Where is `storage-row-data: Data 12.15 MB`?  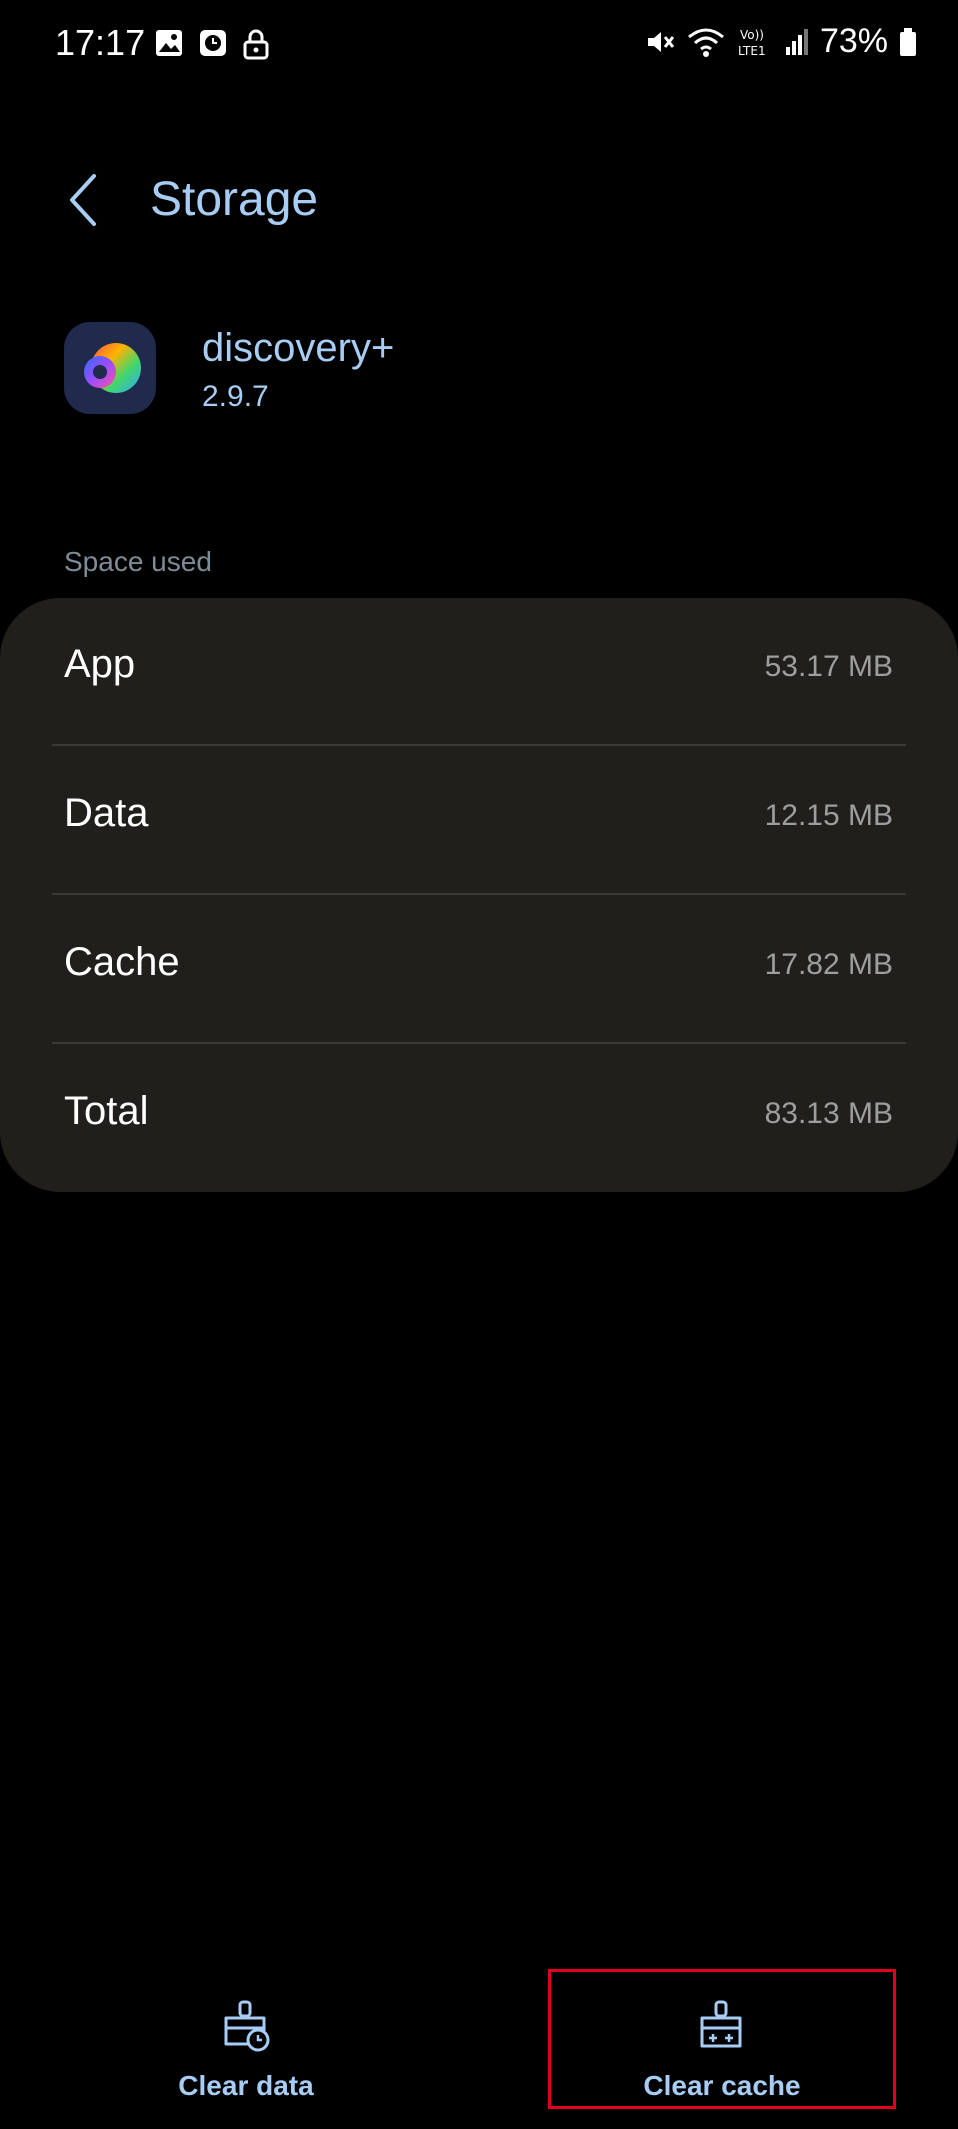
storage-row-data: Data 12.15 MB is located at coordinates (479, 821).